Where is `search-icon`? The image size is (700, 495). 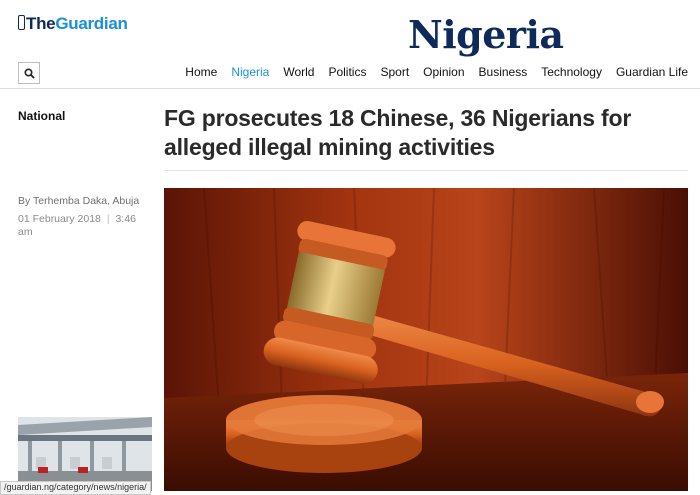
search-icon is located at coordinates (29, 73).